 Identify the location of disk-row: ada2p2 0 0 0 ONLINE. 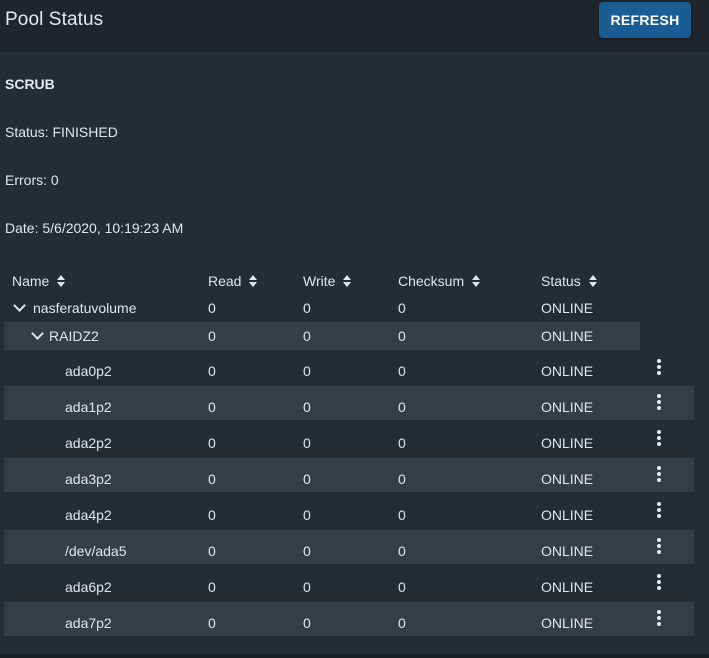
(349, 439).